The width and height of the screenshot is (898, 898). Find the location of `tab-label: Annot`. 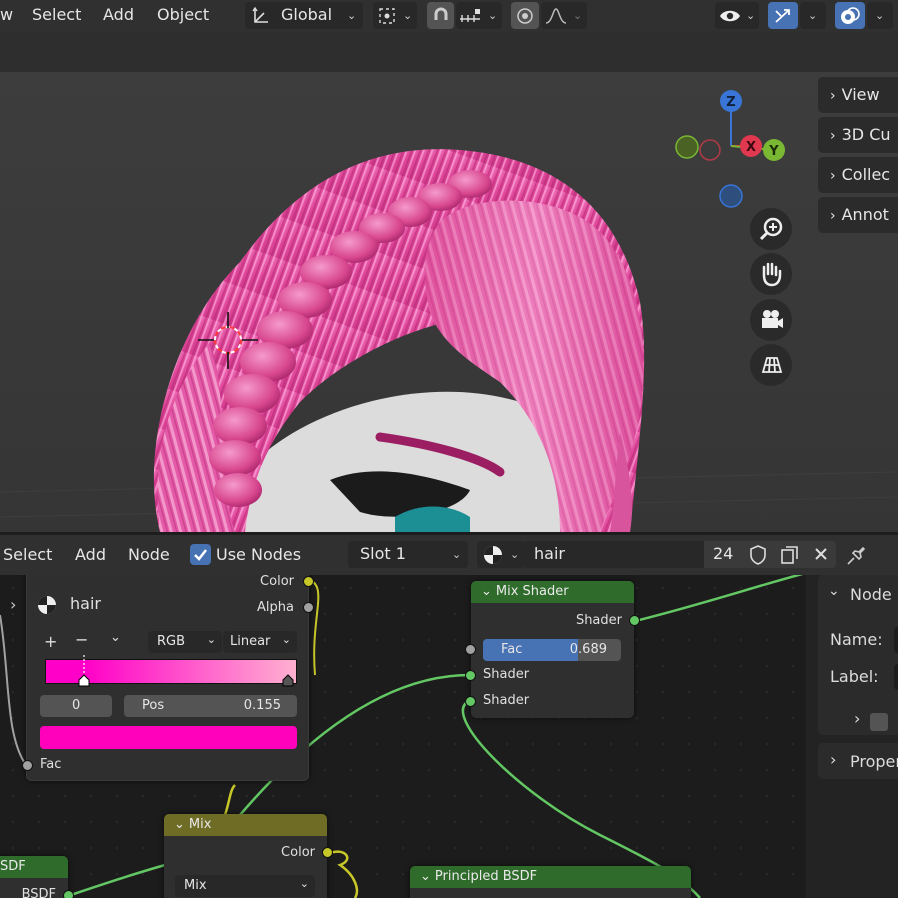

tab-label: Annot is located at coordinates (865, 214).